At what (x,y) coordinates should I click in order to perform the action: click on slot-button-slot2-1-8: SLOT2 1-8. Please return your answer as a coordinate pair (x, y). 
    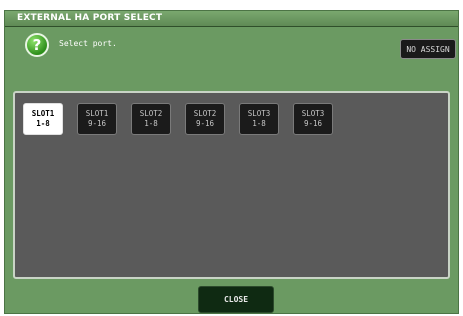
    Looking at the image, I should click on (151, 119).